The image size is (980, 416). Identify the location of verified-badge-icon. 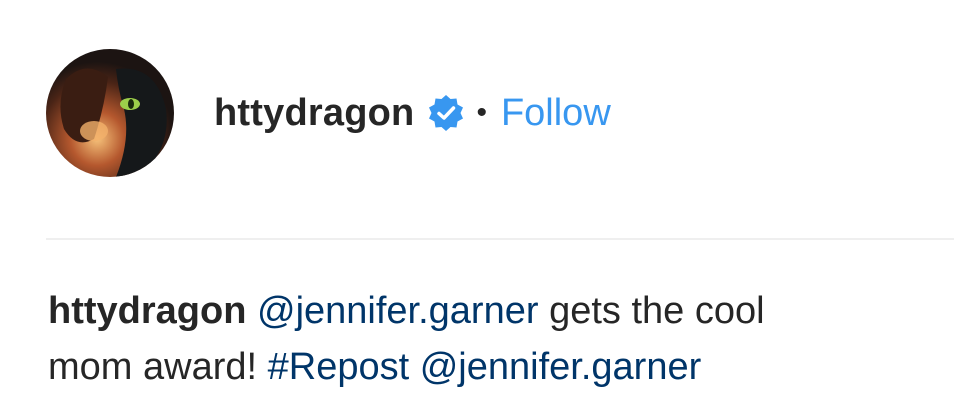
(446, 113).